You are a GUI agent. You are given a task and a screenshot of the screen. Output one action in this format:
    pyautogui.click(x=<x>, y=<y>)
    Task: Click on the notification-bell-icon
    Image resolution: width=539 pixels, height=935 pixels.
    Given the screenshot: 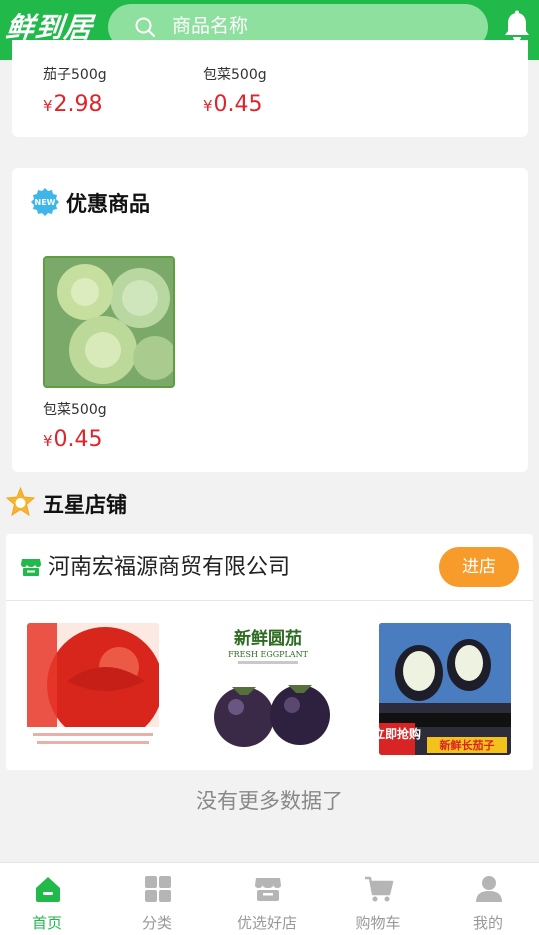 What is the action you would take?
    pyautogui.click(x=517, y=27)
    